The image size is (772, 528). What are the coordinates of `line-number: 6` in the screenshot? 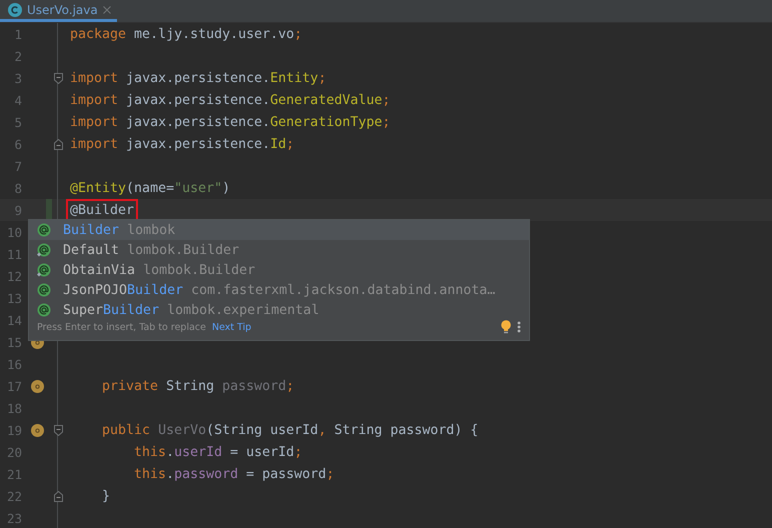 It's located at (18, 144).